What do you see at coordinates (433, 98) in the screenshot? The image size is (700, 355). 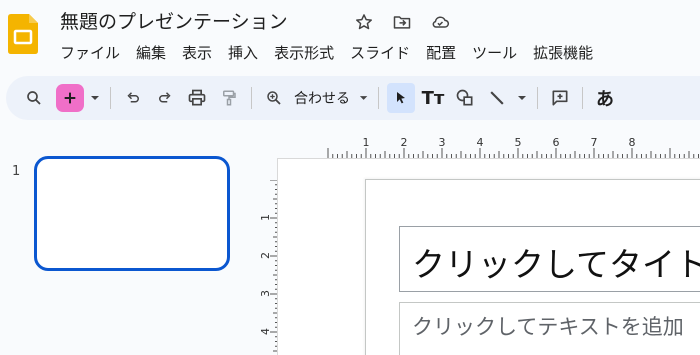 I see `text-box-button: Tт` at bounding box center [433, 98].